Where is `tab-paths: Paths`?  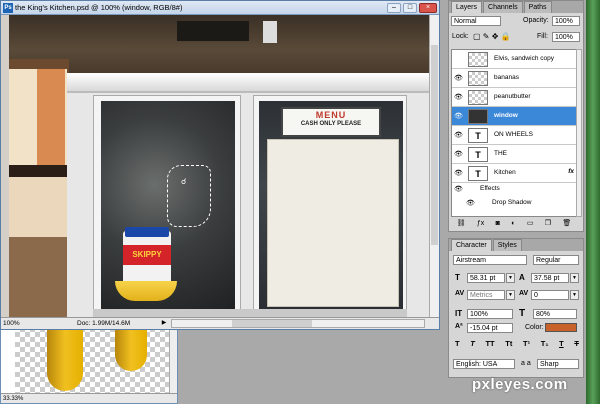
tab-paths: Paths is located at coordinates (537, 7).